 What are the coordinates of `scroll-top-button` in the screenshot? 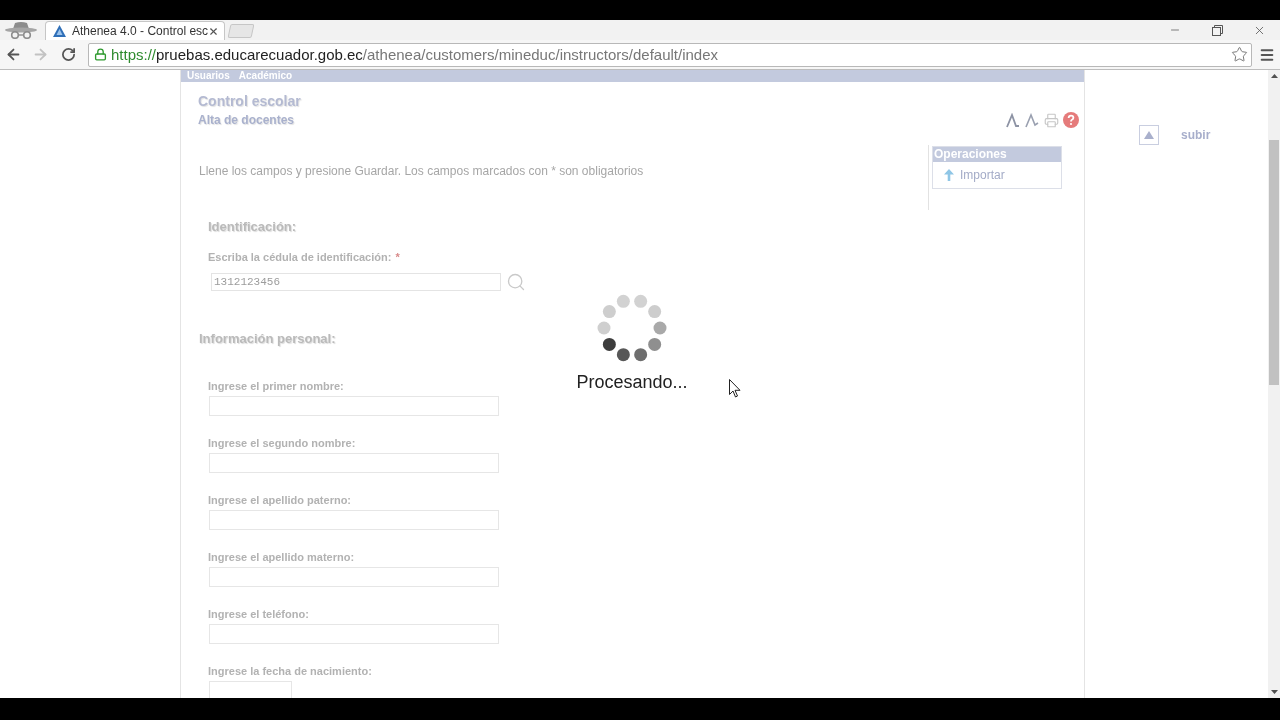 It's located at (1149, 135).